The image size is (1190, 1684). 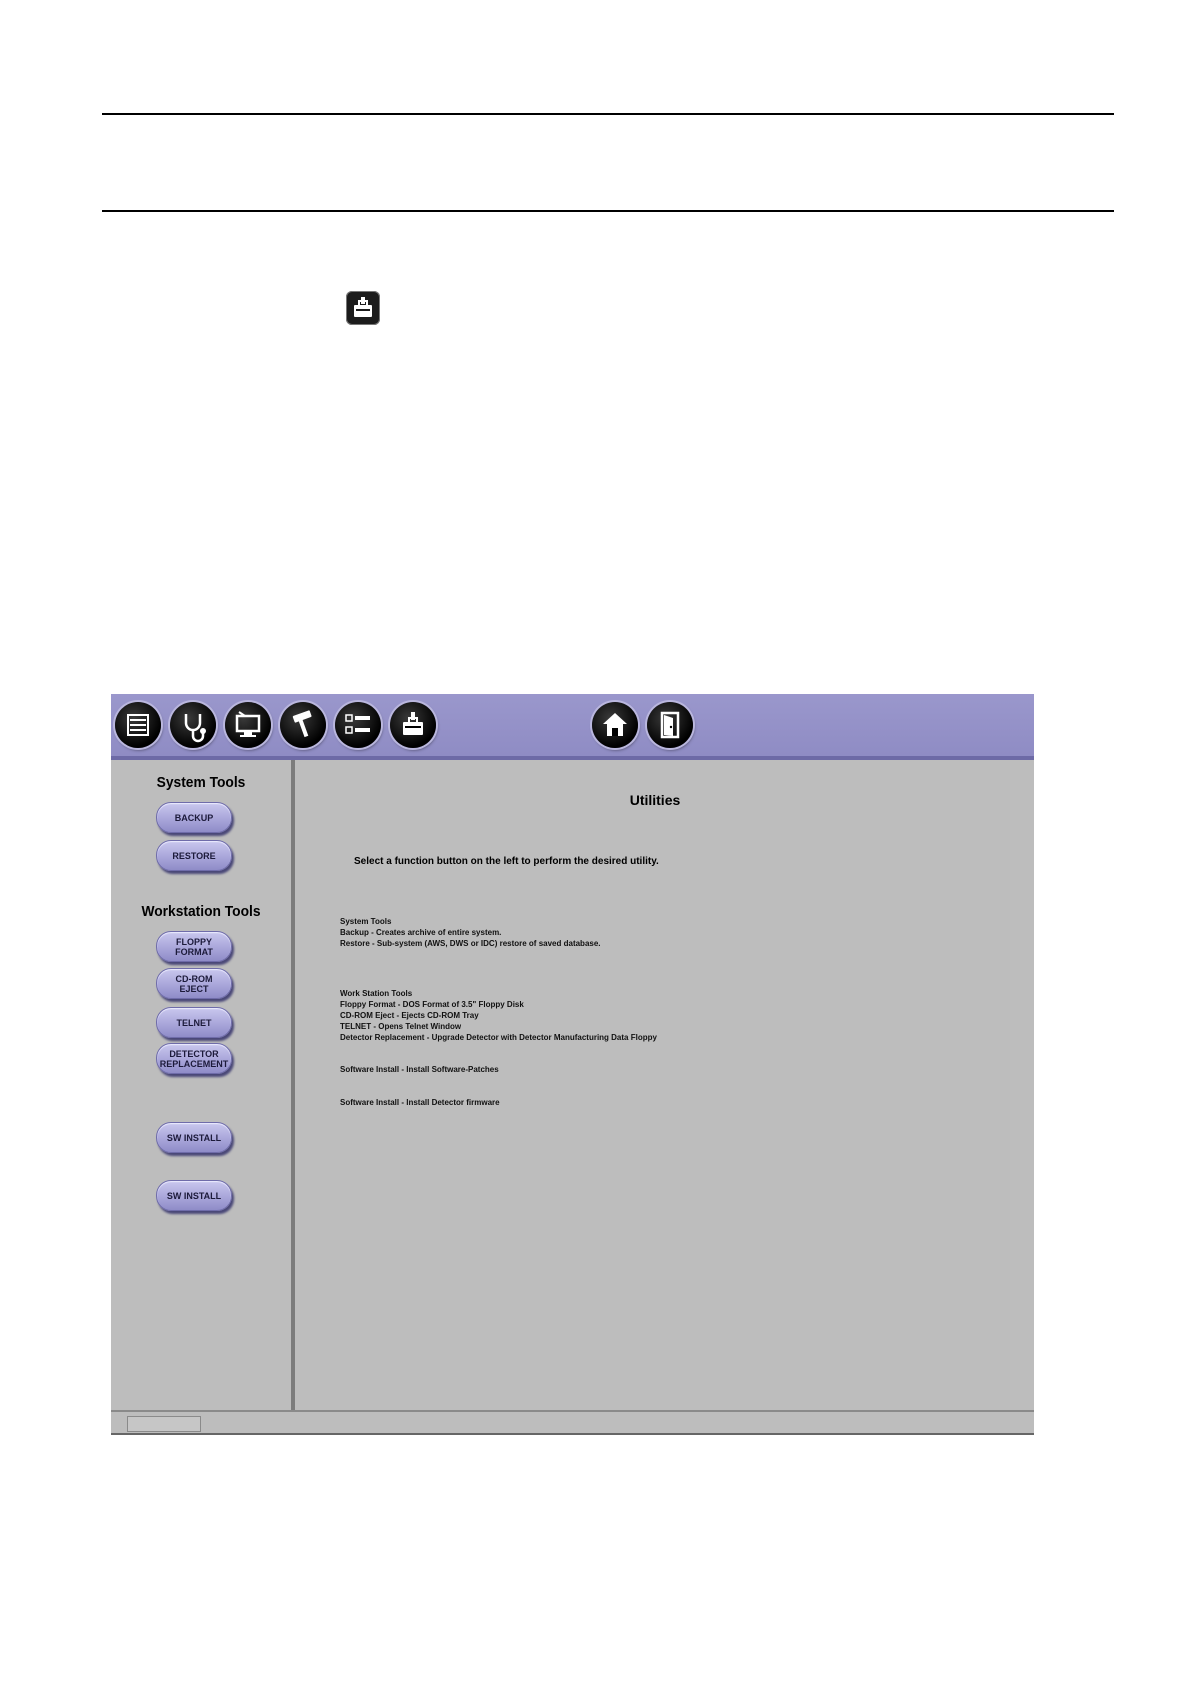 I want to click on cdrom-eject-button: CD-ROM EJECT, so click(x=194, y=983).